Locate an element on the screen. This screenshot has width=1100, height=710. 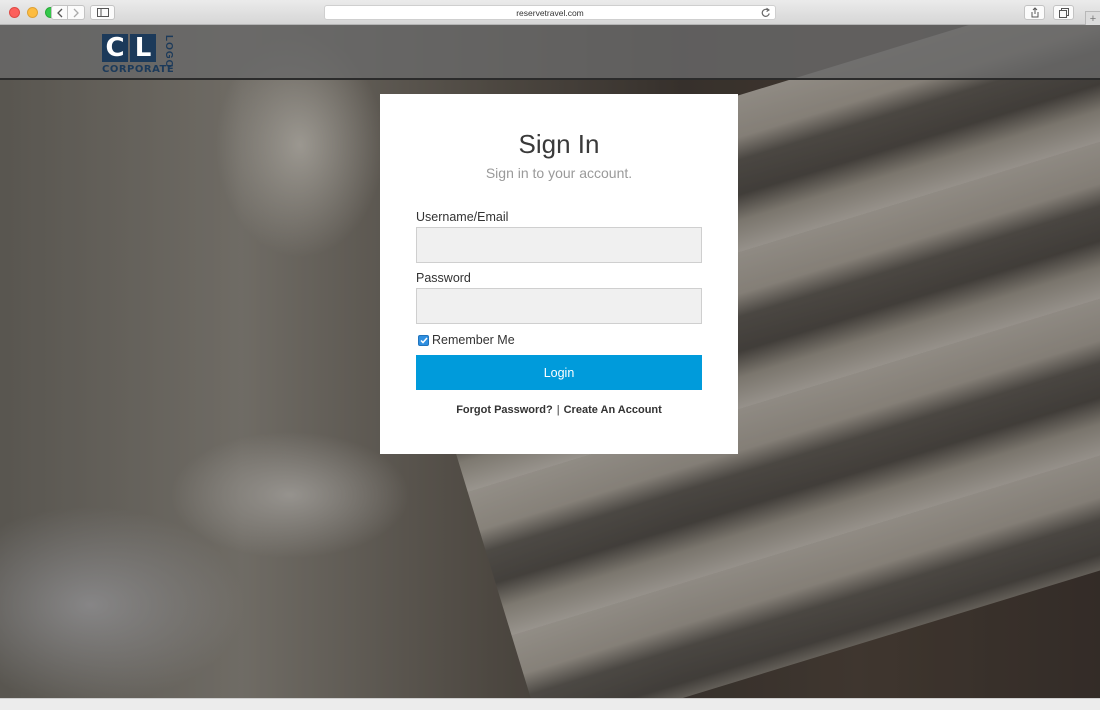
checkmark-icon is located at coordinates (423, 340).